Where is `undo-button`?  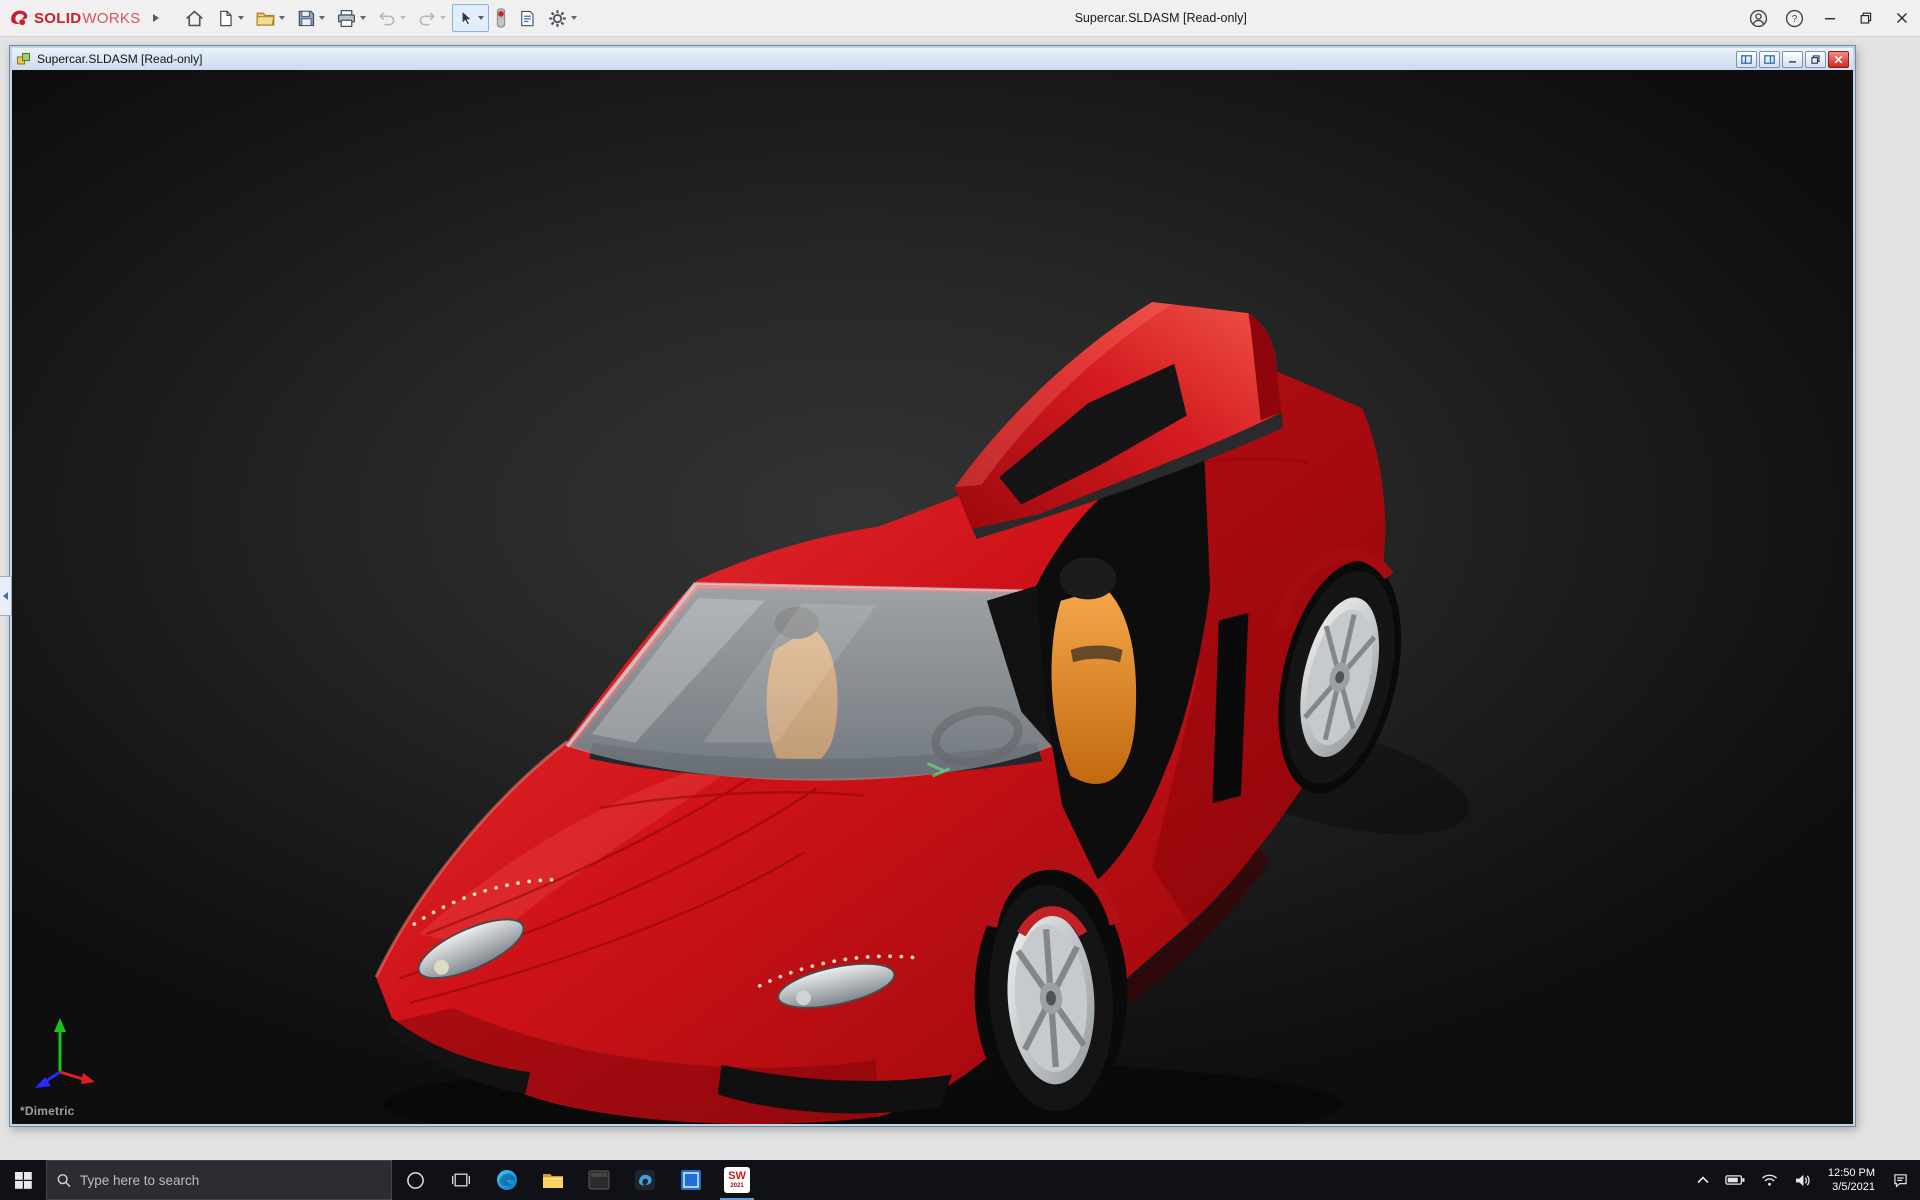 undo-button is located at coordinates (391, 18).